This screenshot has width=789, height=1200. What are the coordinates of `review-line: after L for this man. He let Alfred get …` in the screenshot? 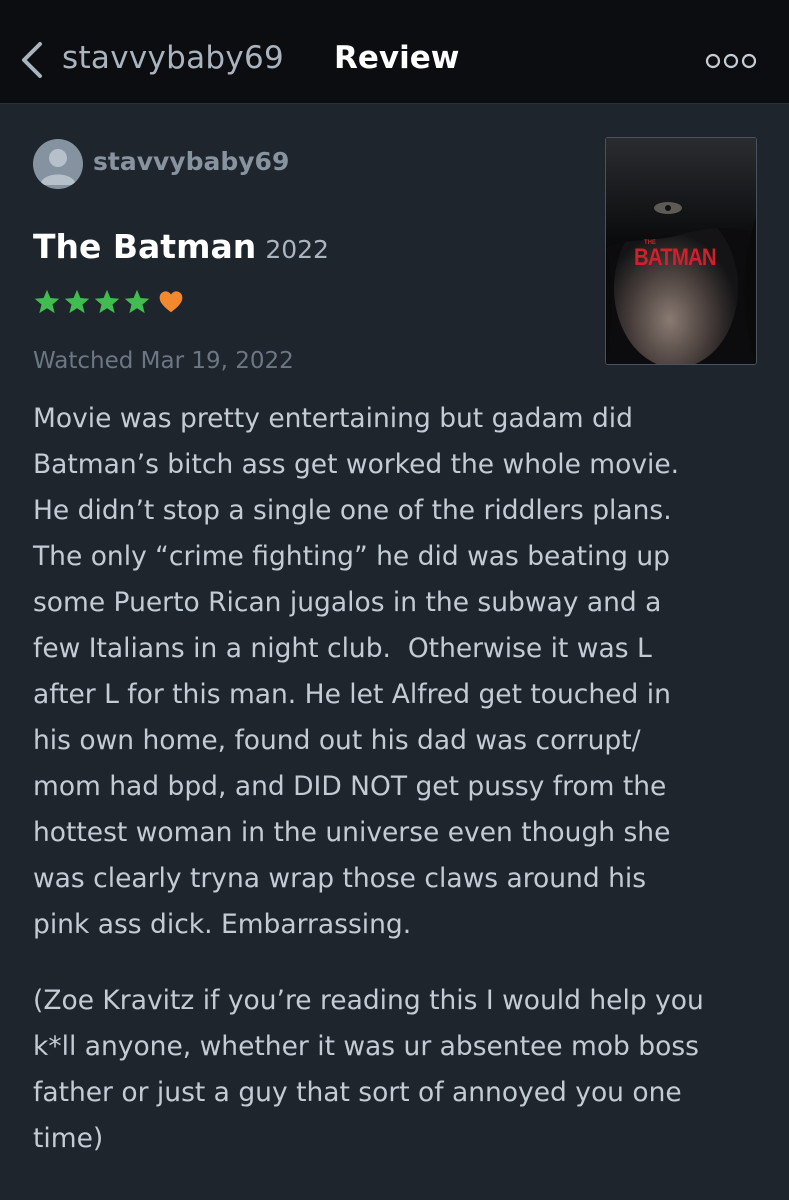 It's located at (352, 694).